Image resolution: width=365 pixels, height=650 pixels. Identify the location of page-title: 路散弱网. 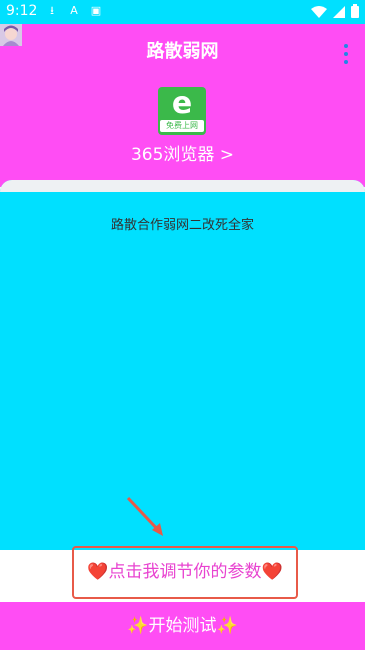
(182, 51).